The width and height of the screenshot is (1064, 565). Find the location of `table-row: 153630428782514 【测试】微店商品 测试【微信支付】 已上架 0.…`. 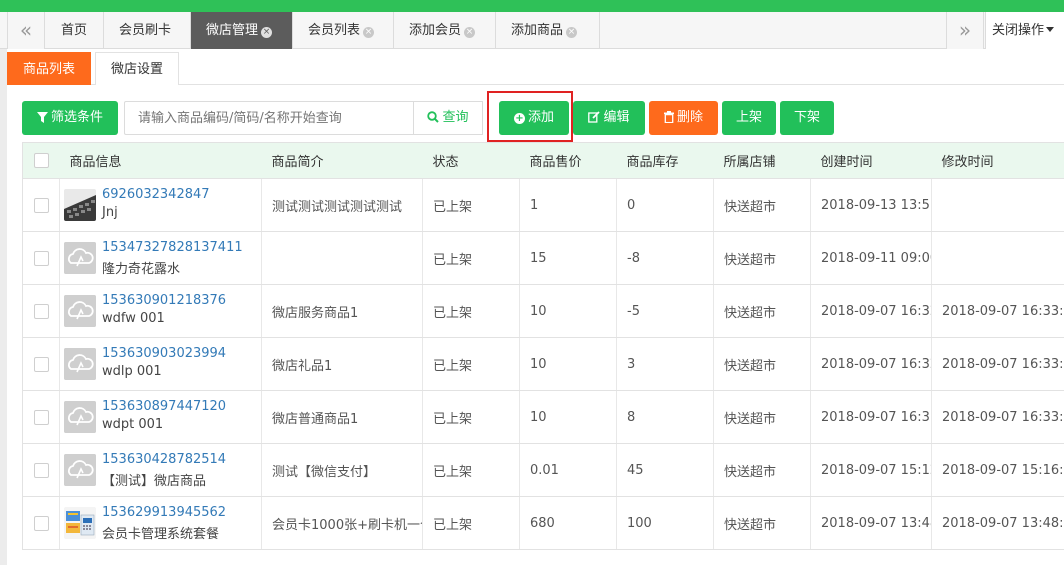

table-row: 153630428782514 【测试】微店商品 测试【微信支付】 已上架 0.… is located at coordinates (543, 470).